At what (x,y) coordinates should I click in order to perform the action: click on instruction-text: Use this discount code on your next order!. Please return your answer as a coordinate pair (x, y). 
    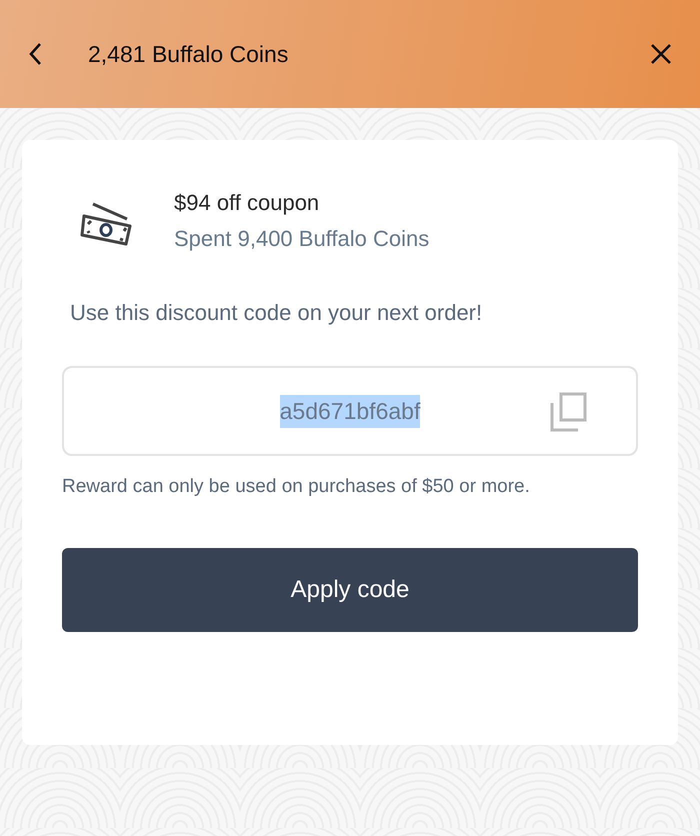
    Looking at the image, I should click on (277, 313).